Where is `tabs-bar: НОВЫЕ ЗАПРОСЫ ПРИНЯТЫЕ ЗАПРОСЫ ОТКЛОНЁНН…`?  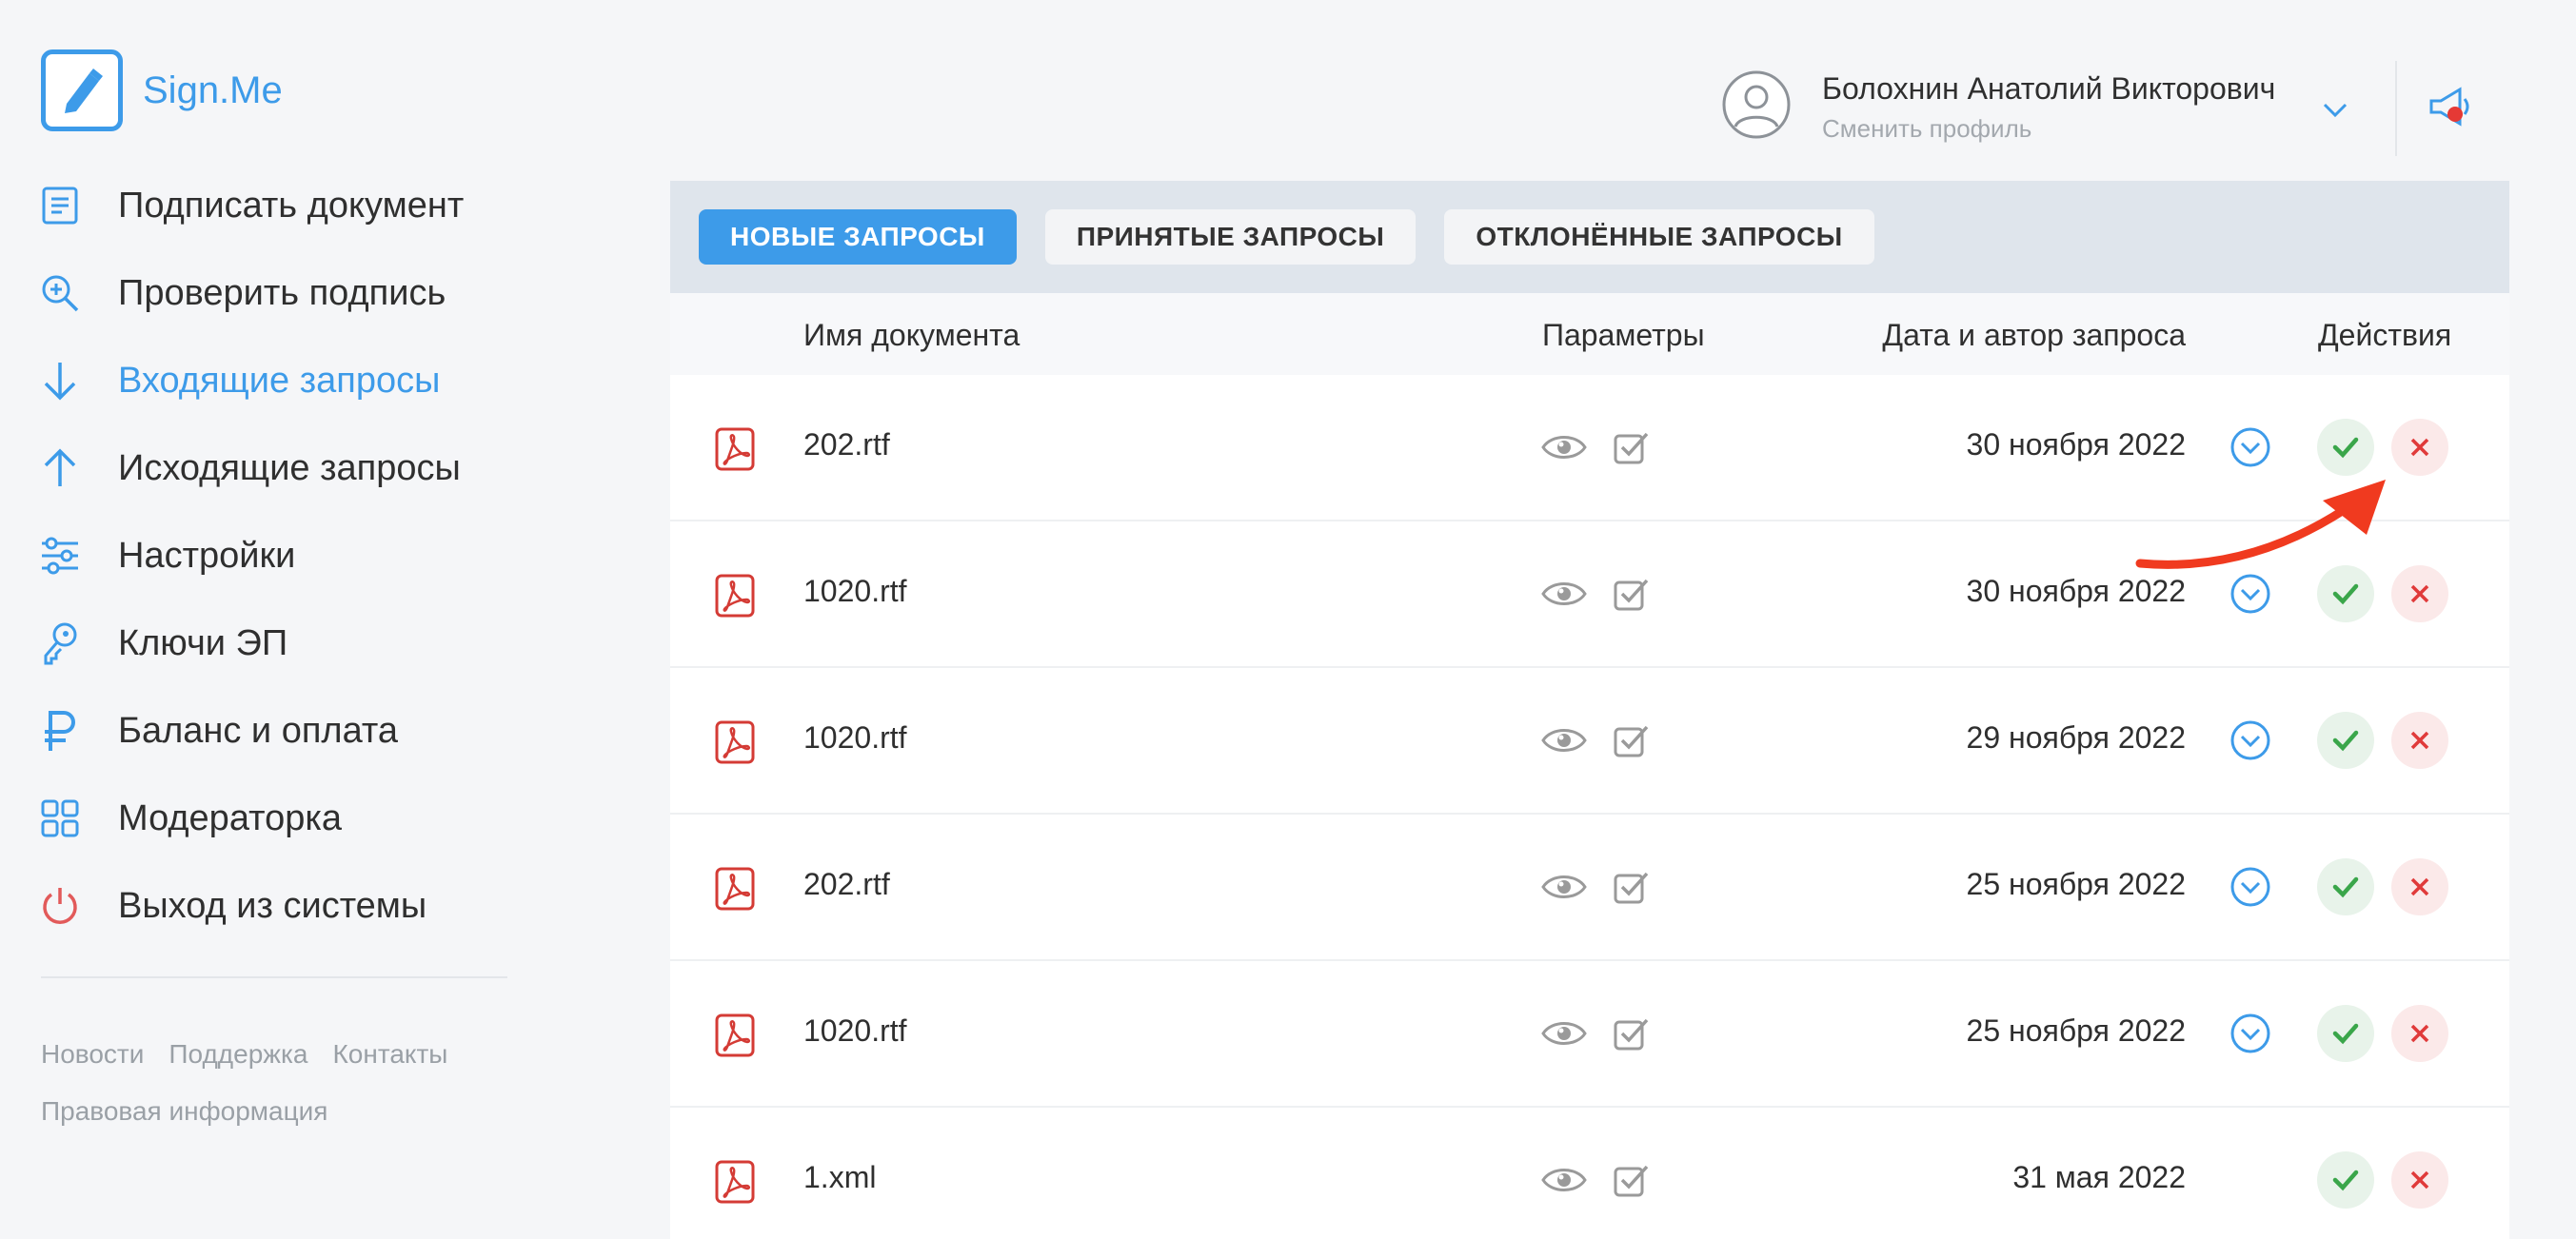 tabs-bar: НОВЫЕ ЗАПРОСЫ ПРИНЯТЫЕ ЗАПРОСЫ ОТКЛОНЁНН… is located at coordinates (1589, 237).